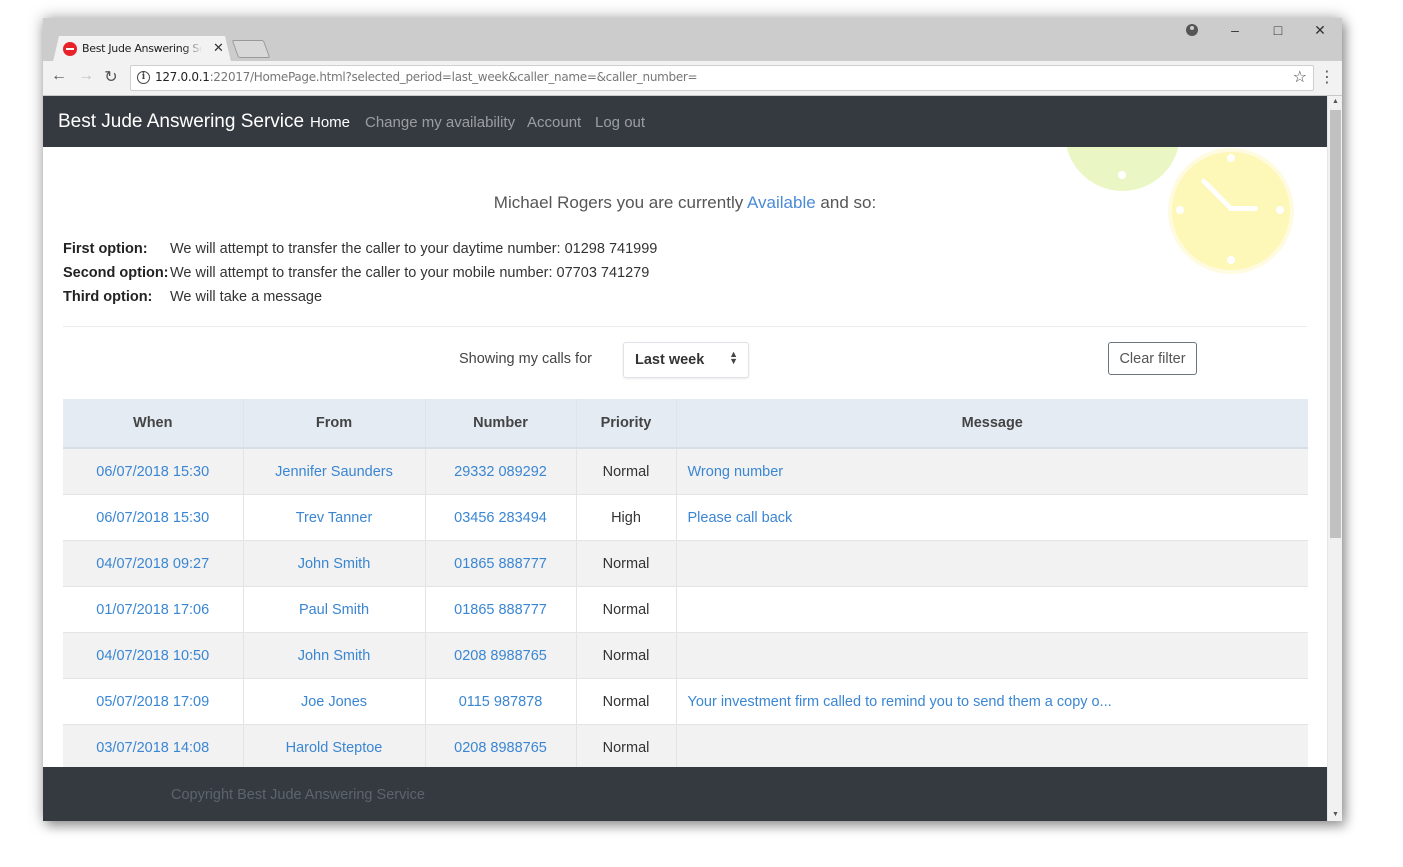 This screenshot has height=867, width=1403. What do you see at coordinates (500, 472) in the screenshot?
I see `number-link: 29332 089292` at bounding box center [500, 472].